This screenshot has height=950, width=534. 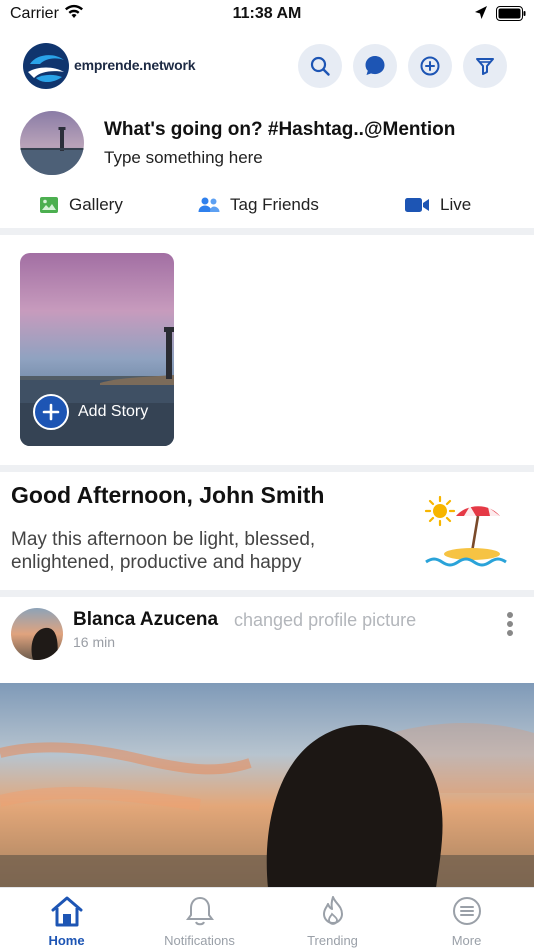 What do you see at coordinates (465, 534) in the screenshot?
I see `beach-umbrella-icon` at bounding box center [465, 534].